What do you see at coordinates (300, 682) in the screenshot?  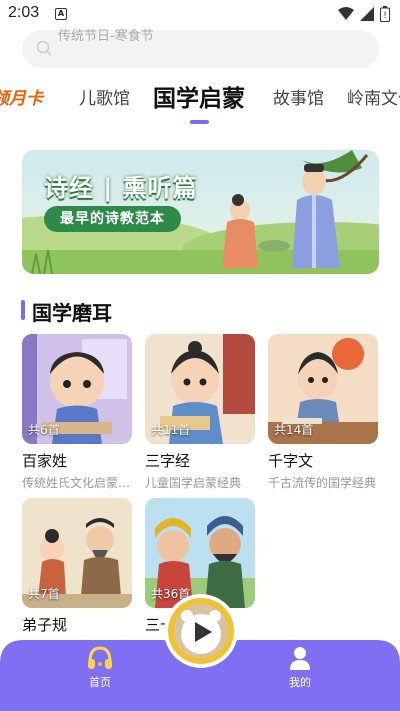 I see `nav-mine-label: 我的` at bounding box center [300, 682].